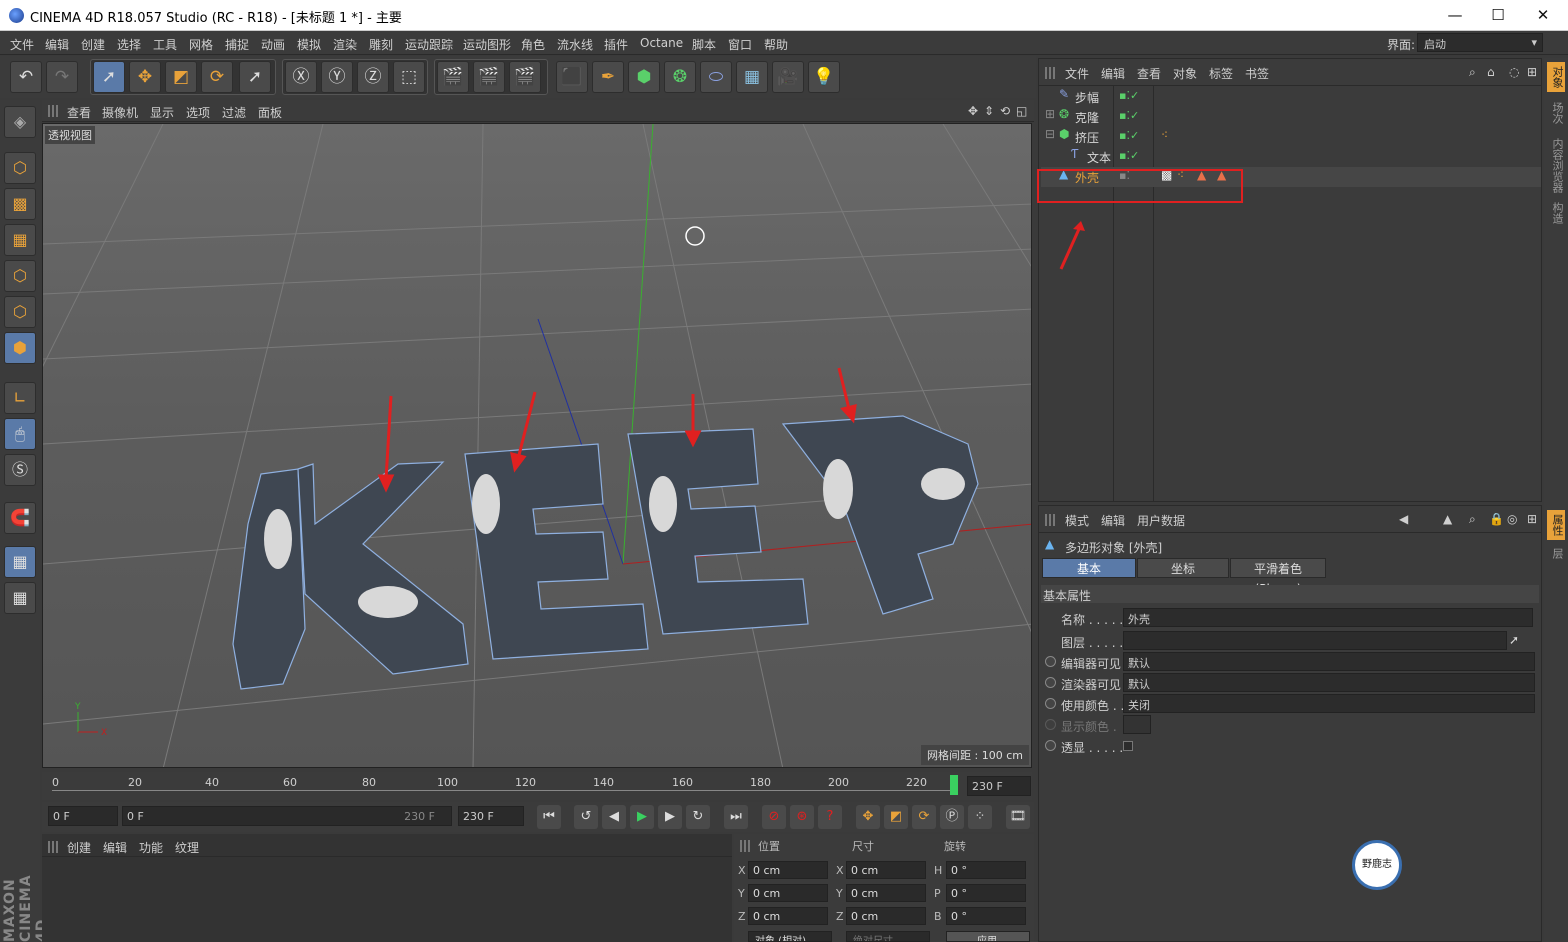 This screenshot has width=1568, height=942. Describe the element at coordinates (234, 112) in the screenshot. I see `vp-menu-filter: 过滤` at that location.